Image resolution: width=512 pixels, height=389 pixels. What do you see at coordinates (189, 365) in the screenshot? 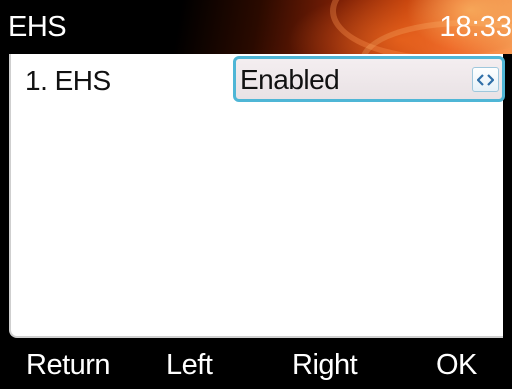
I see `left-softkey: Left` at bounding box center [189, 365].